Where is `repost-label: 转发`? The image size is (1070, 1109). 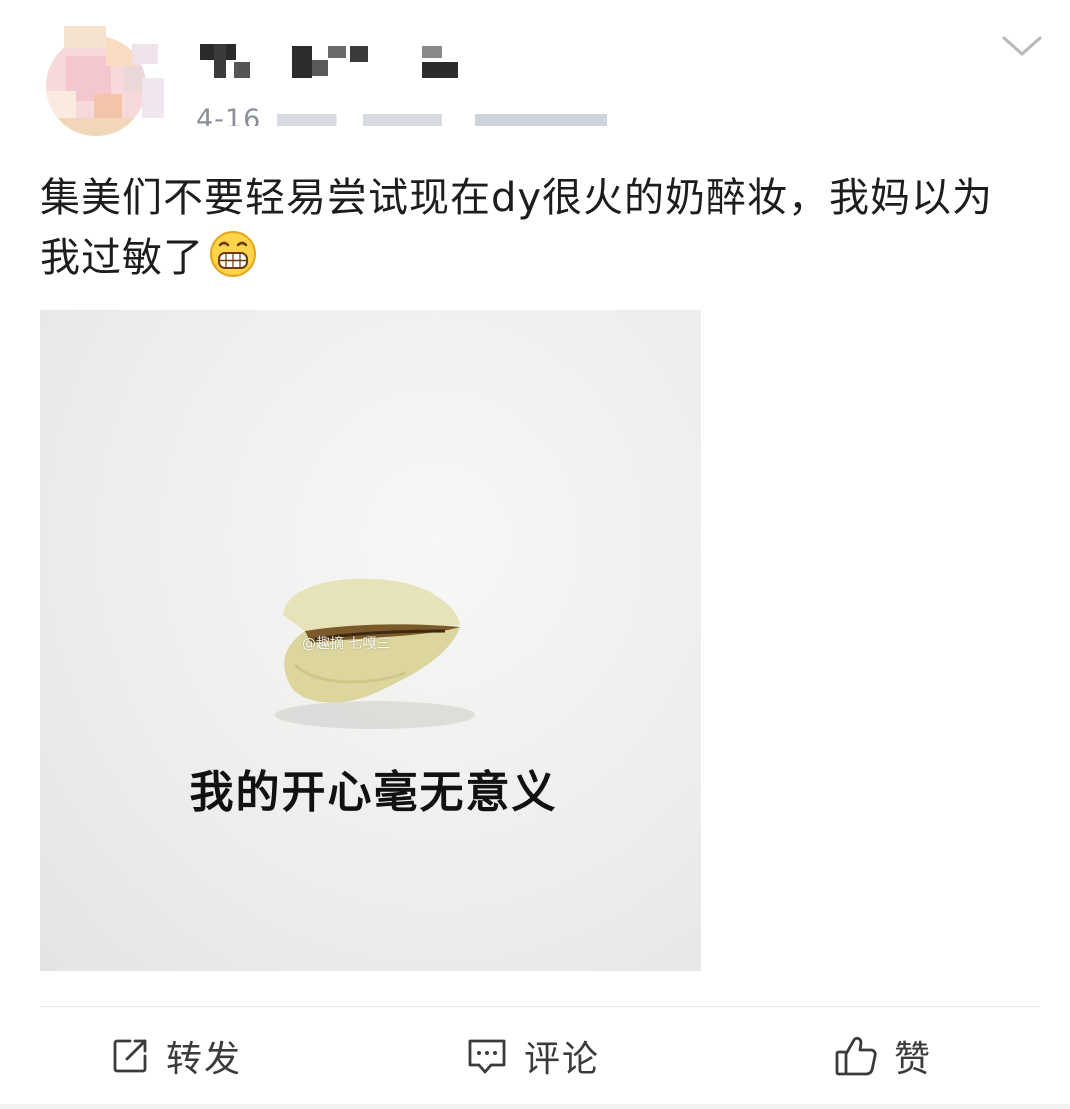
repost-label: 转发 is located at coordinates (204, 1059).